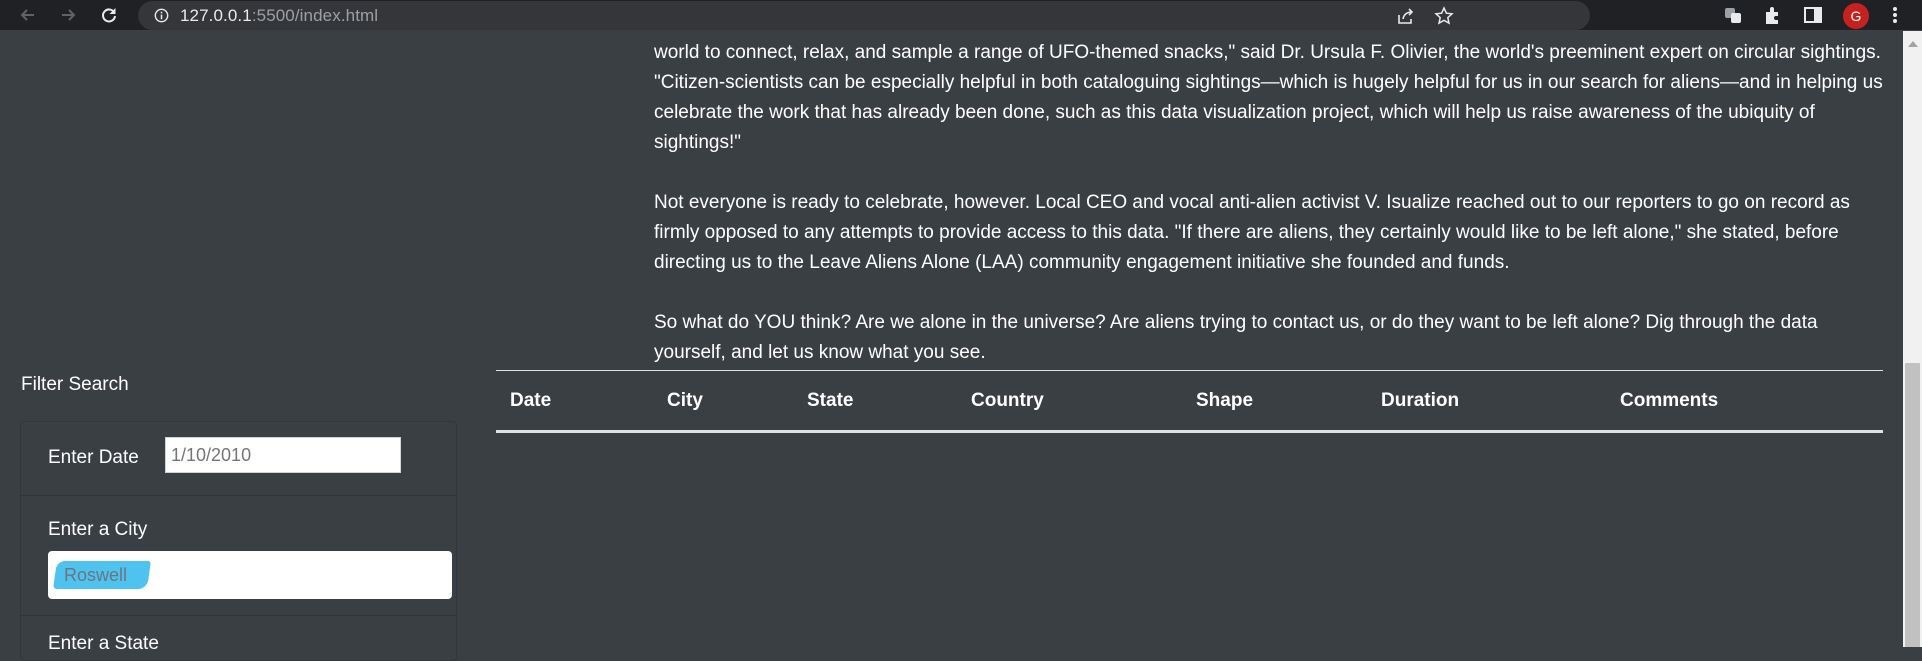 The width and height of the screenshot is (1922, 661). I want to click on menu-kebab-icon, so click(1895, 15).